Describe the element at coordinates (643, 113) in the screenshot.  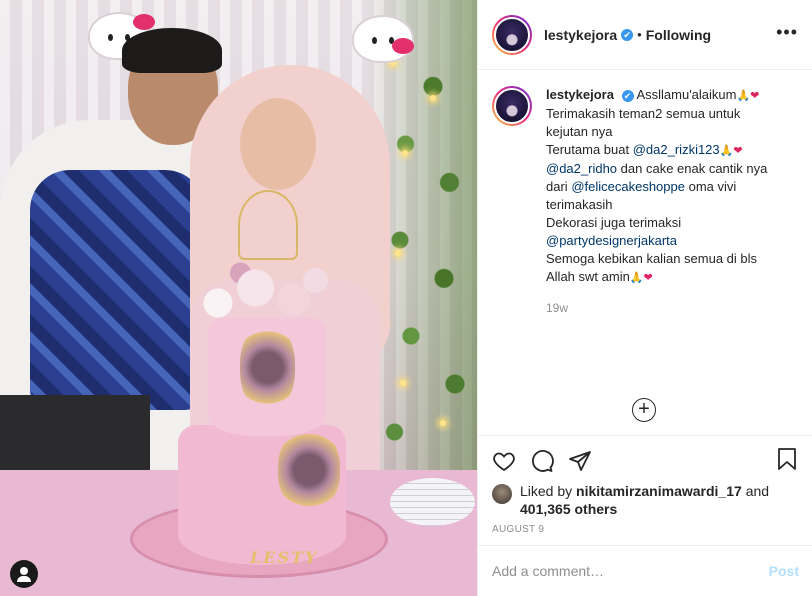
I see `caption-line: Terimakasih teman2 semua untuk` at that location.